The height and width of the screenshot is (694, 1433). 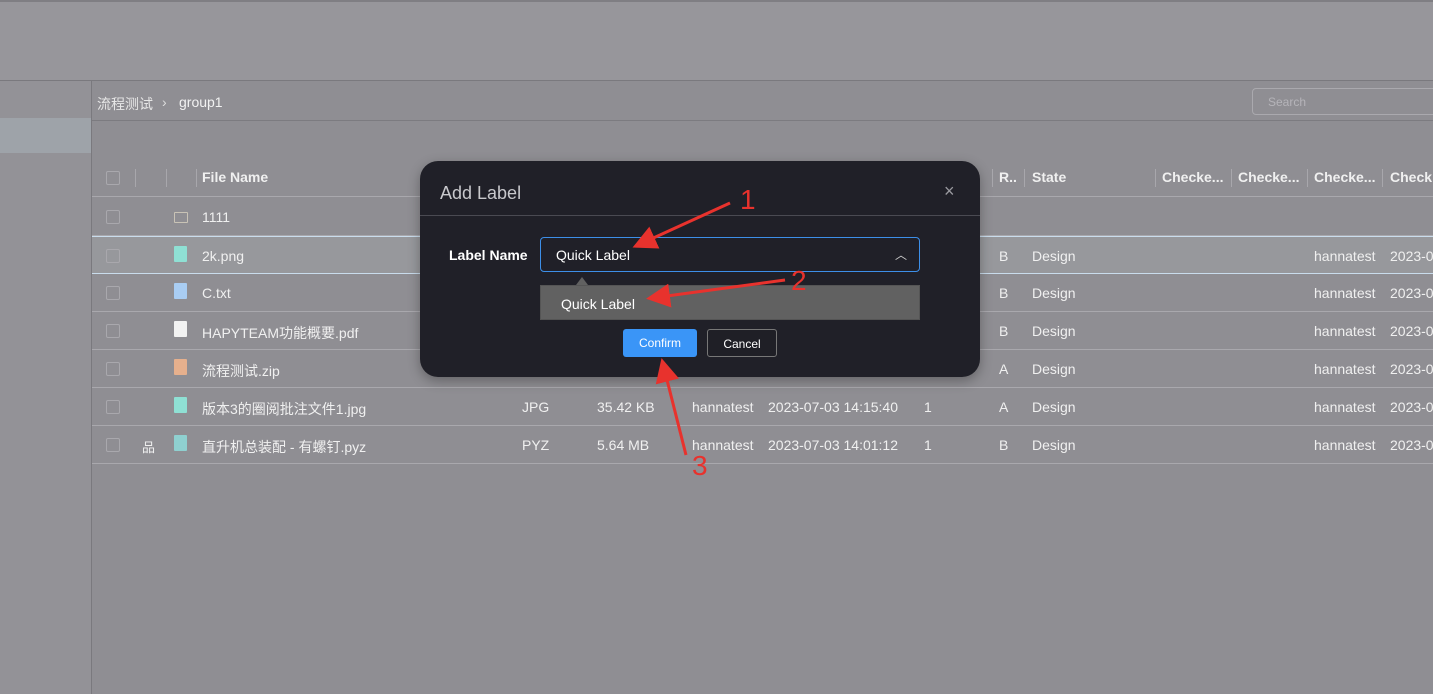 What do you see at coordinates (742, 343) in the screenshot?
I see `cancel-button: Cancel` at bounding box center [742, 343].